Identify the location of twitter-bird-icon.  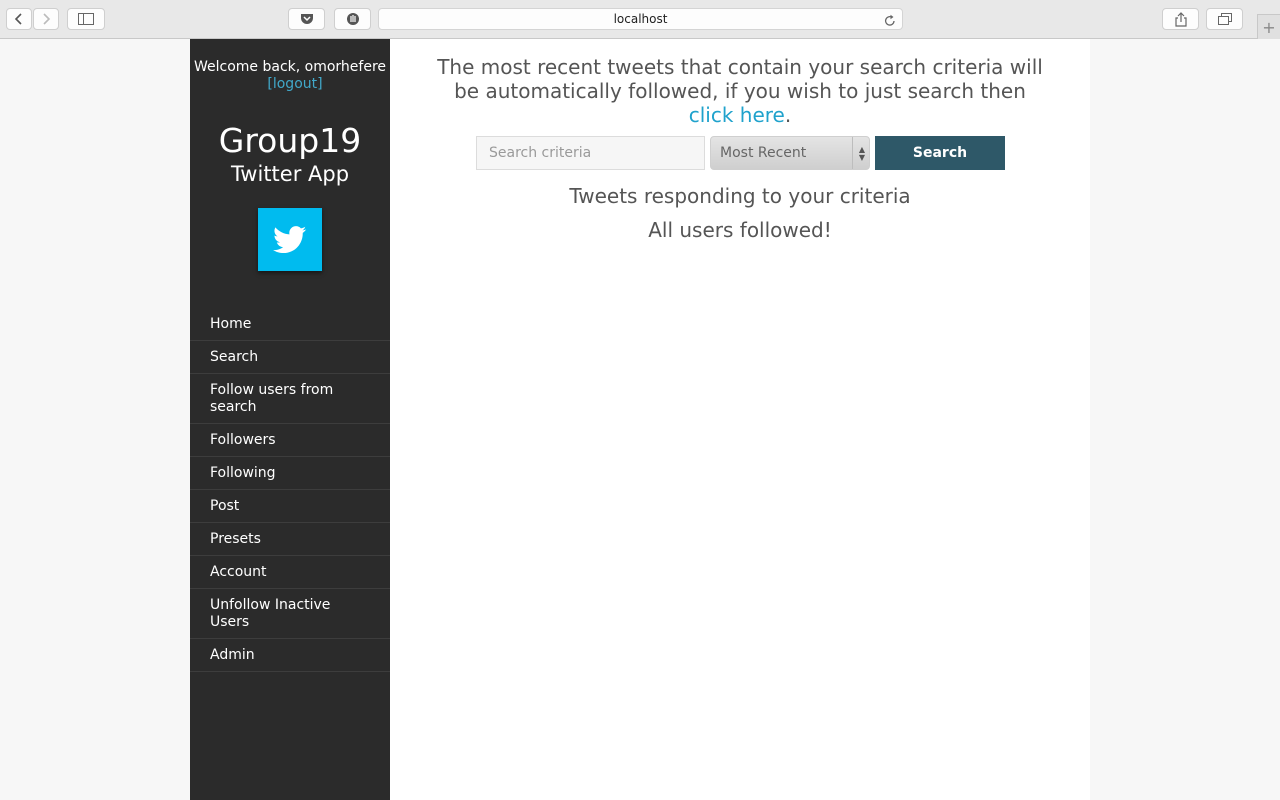
(290, 239).